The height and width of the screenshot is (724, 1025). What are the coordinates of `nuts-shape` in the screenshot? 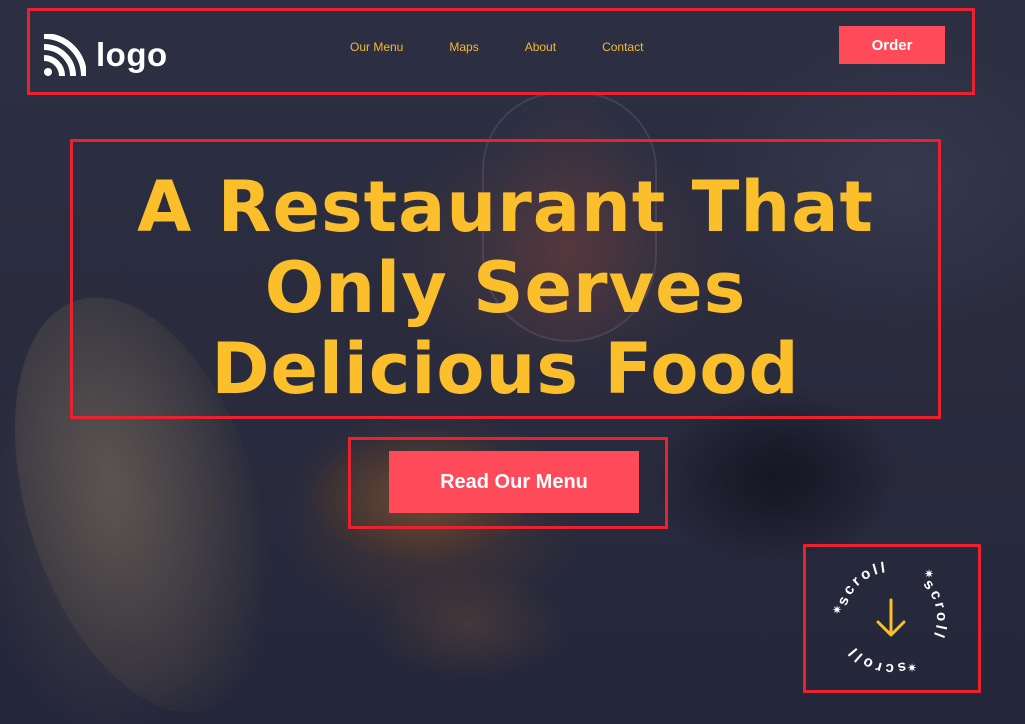 It's located at (470, 625).